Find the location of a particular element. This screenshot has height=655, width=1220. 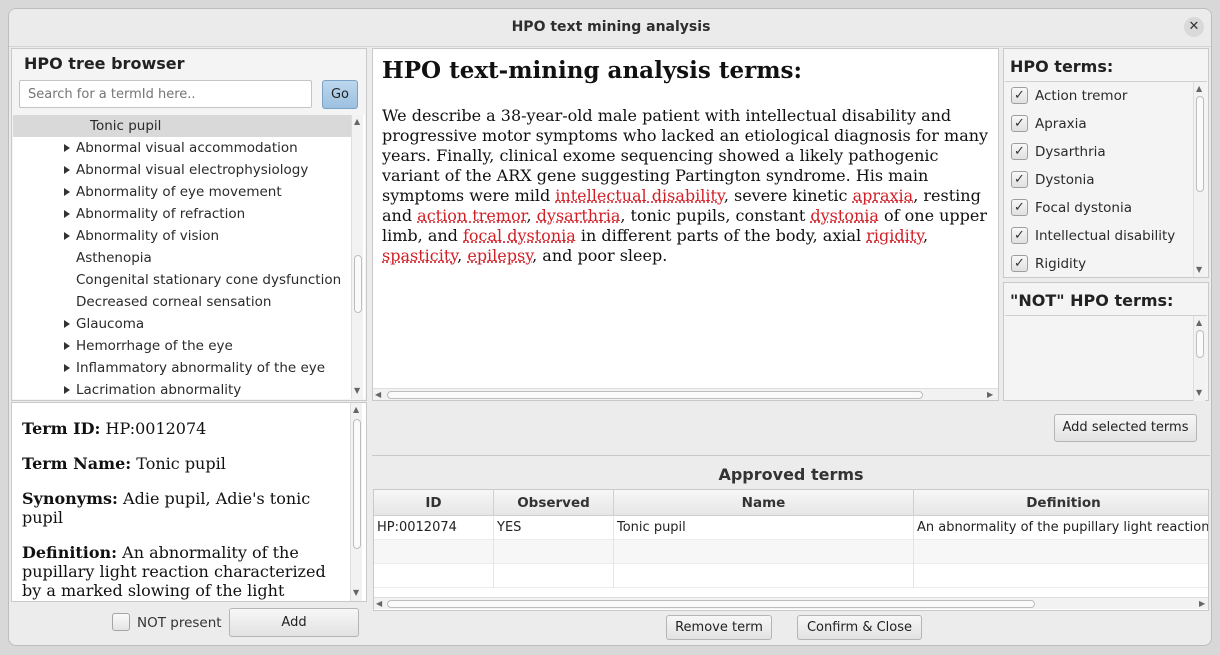

highlighted-term: focal dystonia is located at coordinates (519, 235).